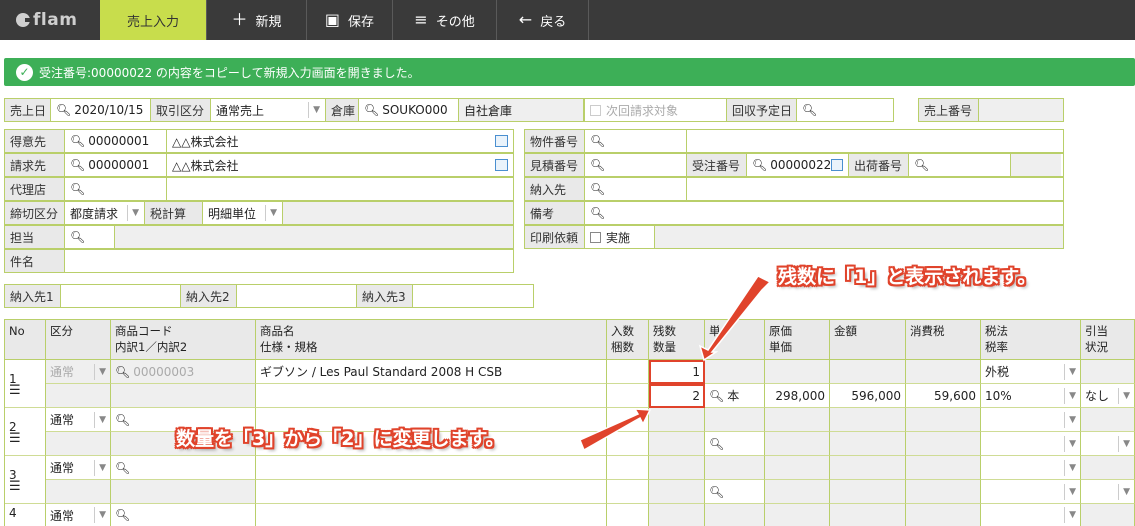 The image size is (1135, 526). Describe the element at coordinates (116, 141) in the screenshot. I see `customer-code-field: 🔍︎ 00000001` at that location.